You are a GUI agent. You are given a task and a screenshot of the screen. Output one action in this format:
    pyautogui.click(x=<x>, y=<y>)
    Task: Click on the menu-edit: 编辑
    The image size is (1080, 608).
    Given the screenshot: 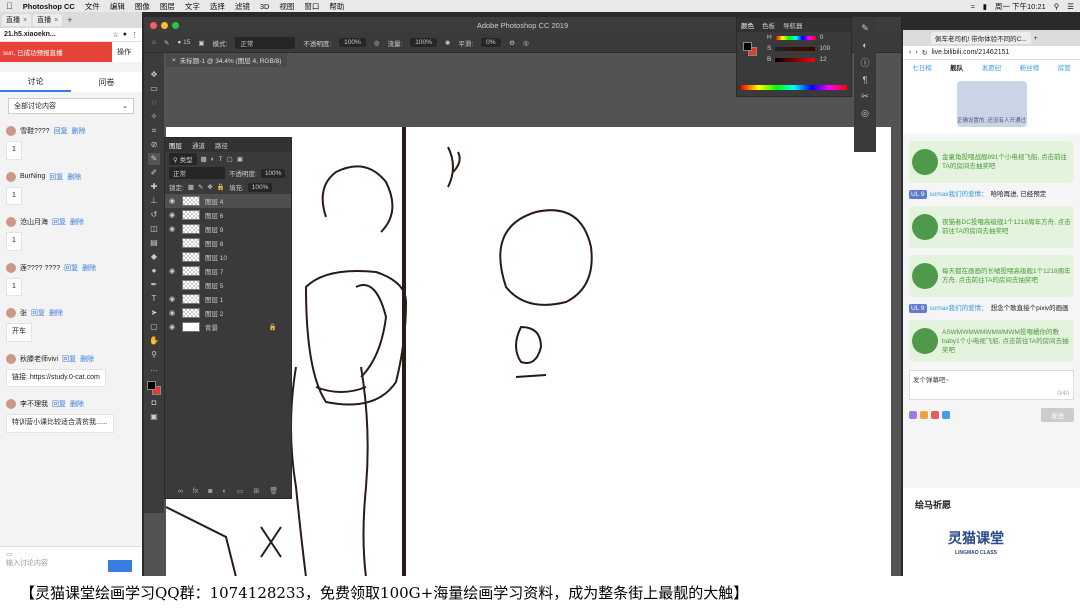 What is the action you would take?
    pyautogui.click(x=117, y=6)
    